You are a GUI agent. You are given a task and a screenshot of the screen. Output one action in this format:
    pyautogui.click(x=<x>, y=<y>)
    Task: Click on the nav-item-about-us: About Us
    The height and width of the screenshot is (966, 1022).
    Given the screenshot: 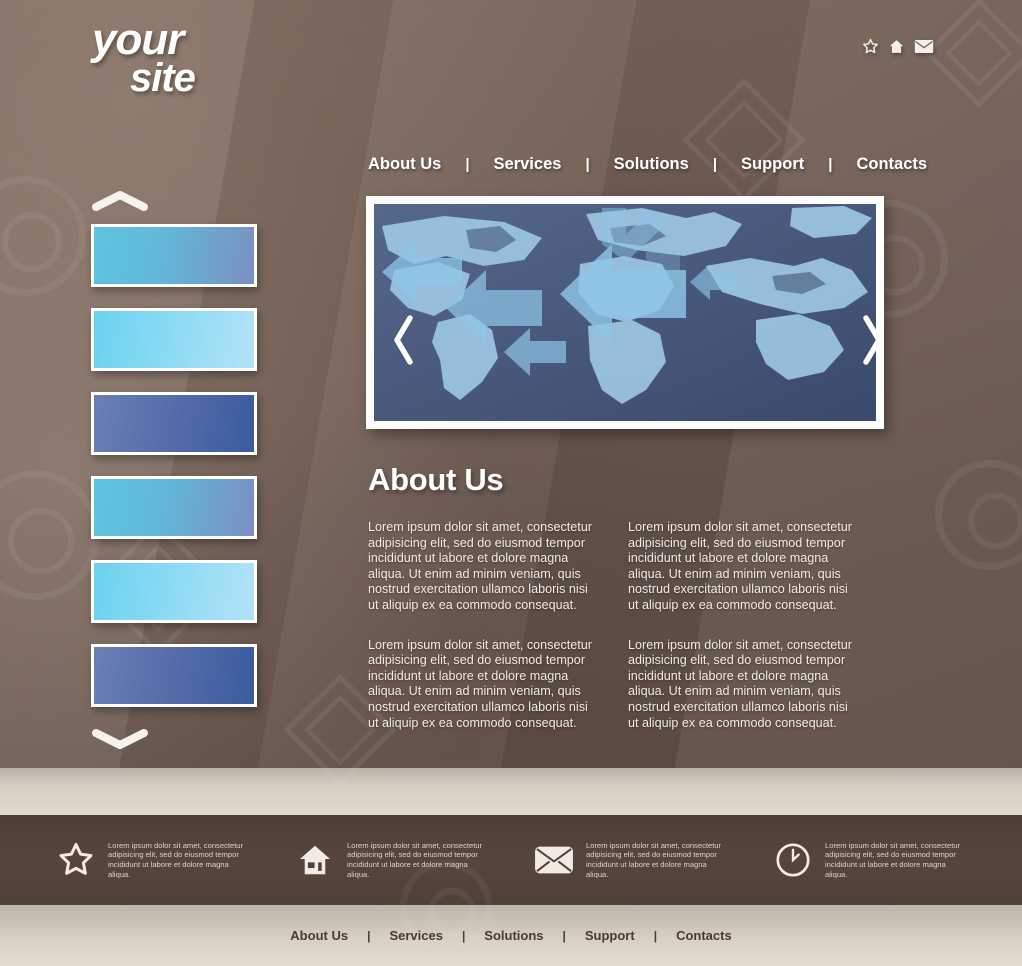 What is the action you would take?
    pyautogui.click(x=404, y=164)
    